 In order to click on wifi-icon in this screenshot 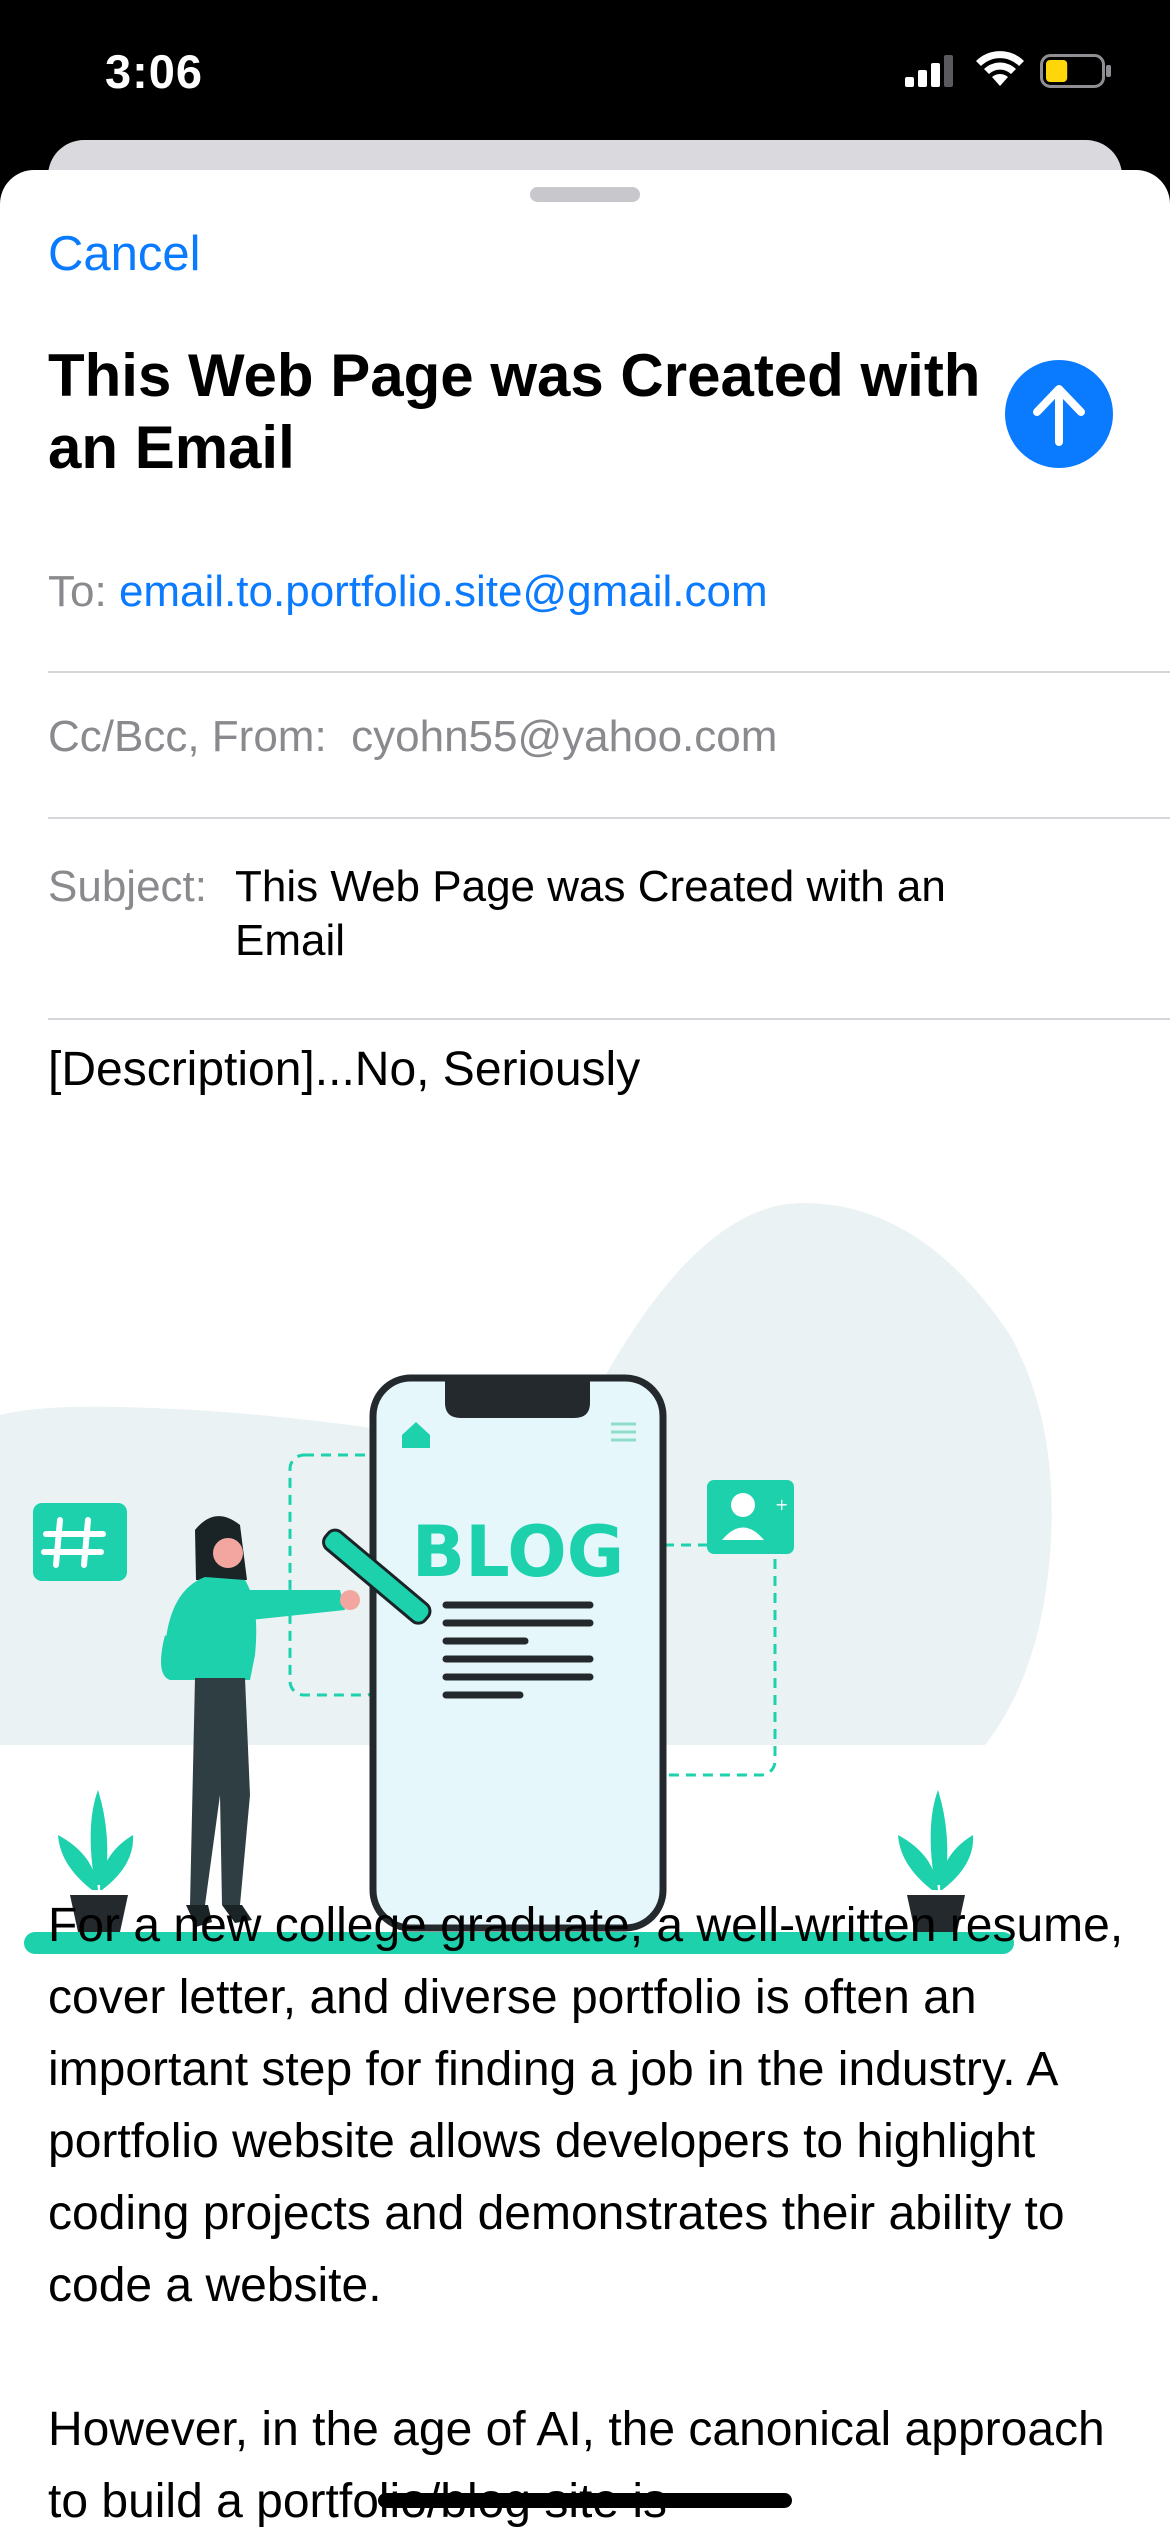, I will do `click(1000, 68)`.